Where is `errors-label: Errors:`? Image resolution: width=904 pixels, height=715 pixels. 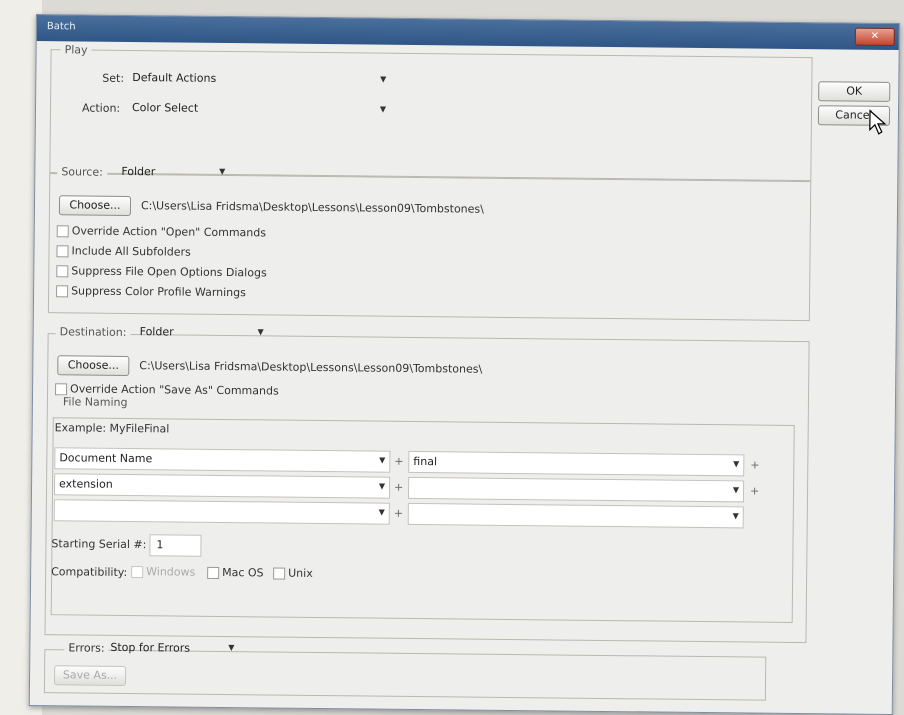 errors-label: Errors: is located at coordinates (86, 648).